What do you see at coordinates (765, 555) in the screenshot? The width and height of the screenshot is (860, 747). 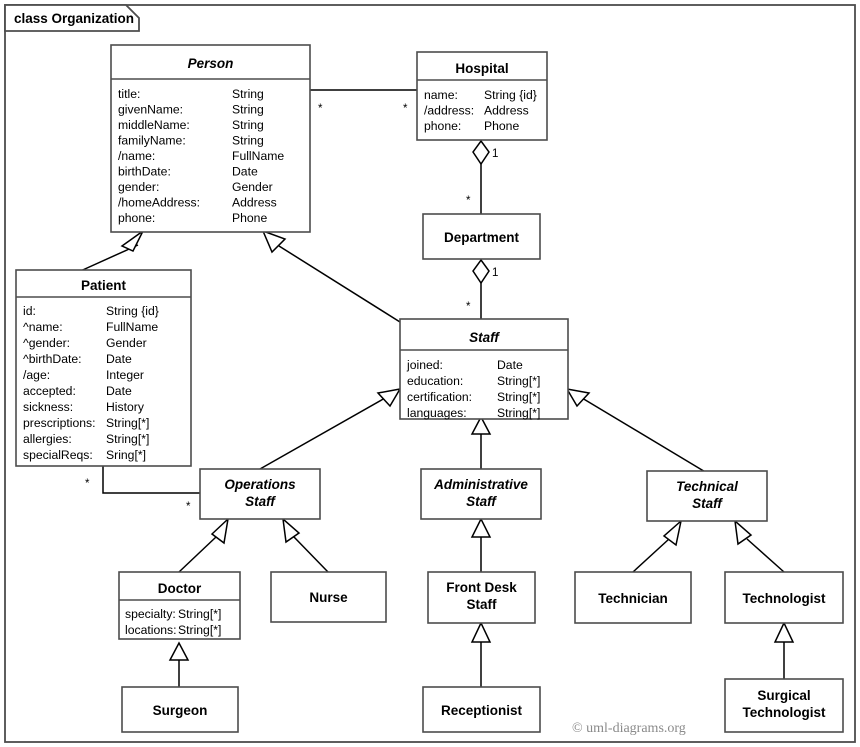 I see `gen-technologist-technical-line` at bounding box center [765, 555].